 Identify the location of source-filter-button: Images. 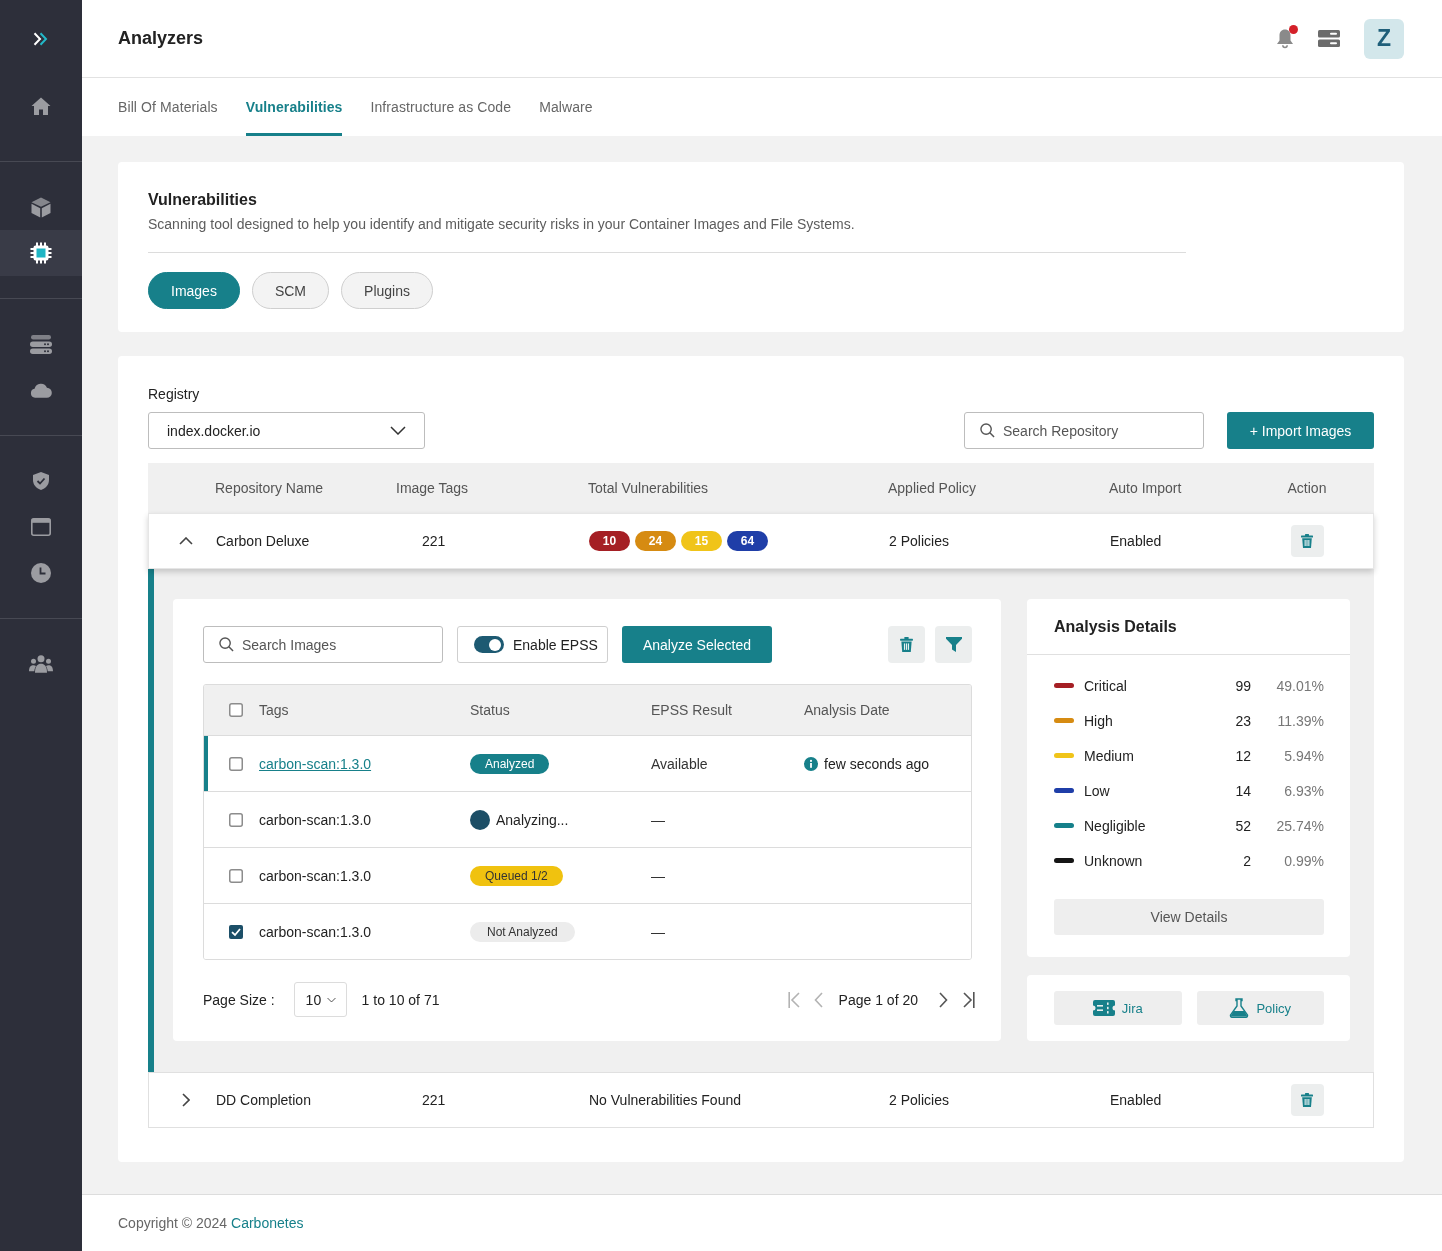
(194, 290).